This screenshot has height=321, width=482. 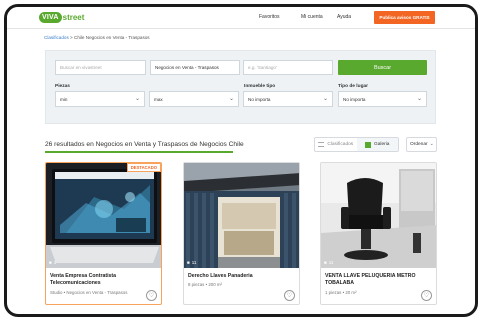 What do you see at coordinates (55, 262) in the screenshot?
I see `photo-count-value: 1` at bounding box center [55, 262].